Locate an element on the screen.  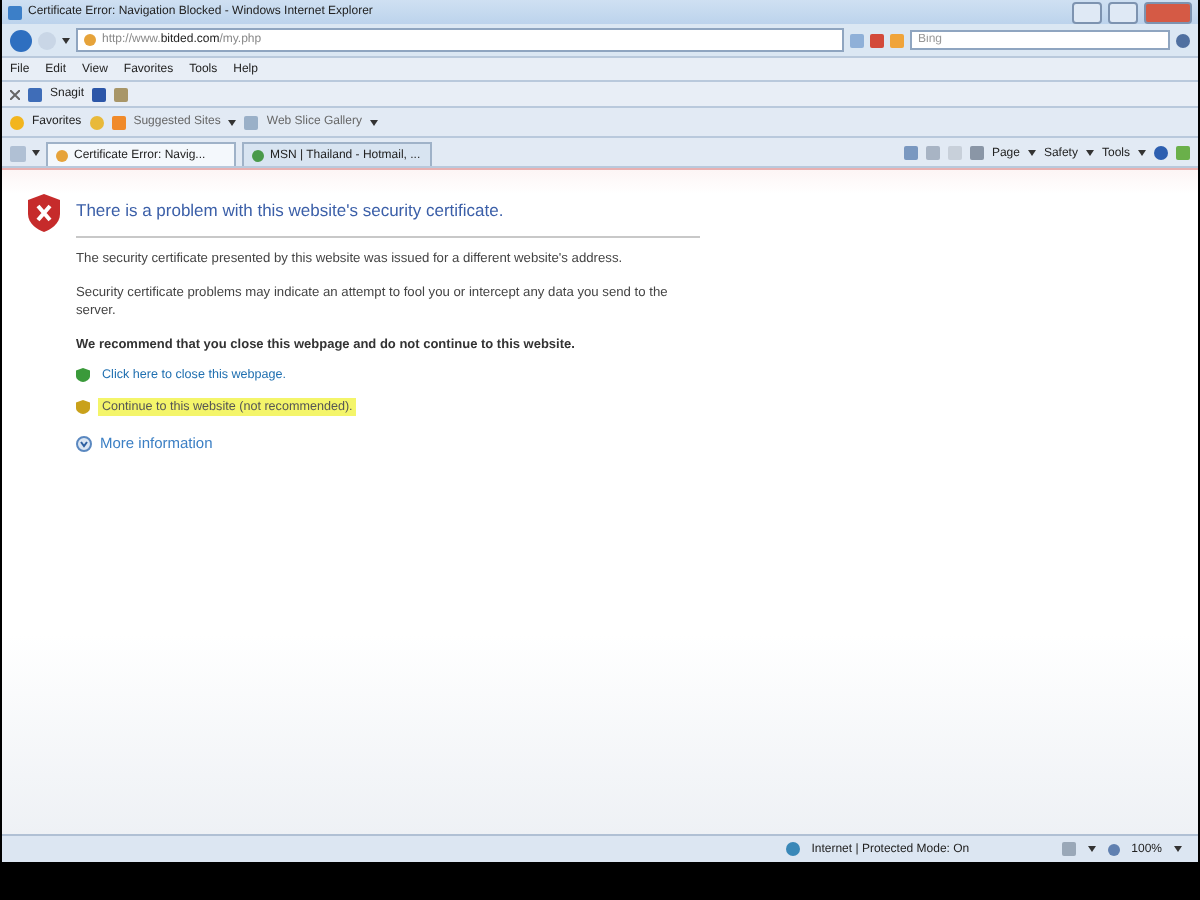
error-heading: There is a problem with this website's security certificate. is located at coordinates (388, 216).